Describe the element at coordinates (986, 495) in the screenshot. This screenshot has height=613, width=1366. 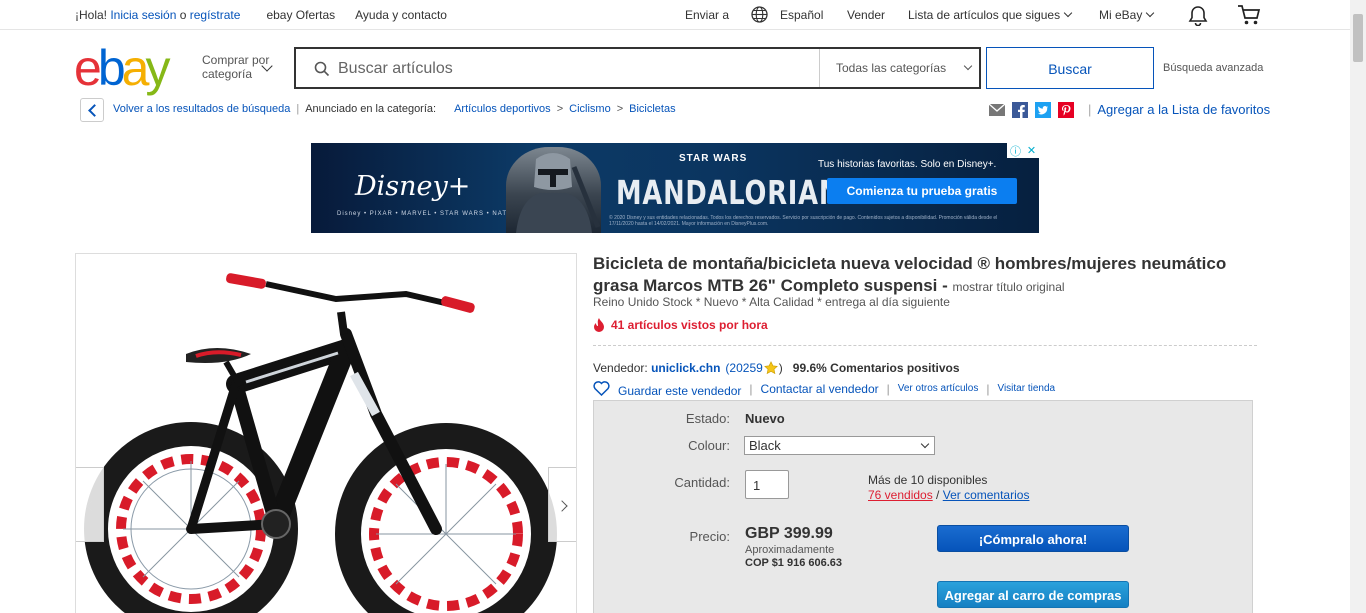
I see `reviews-link: Ver comentarios` at that location.